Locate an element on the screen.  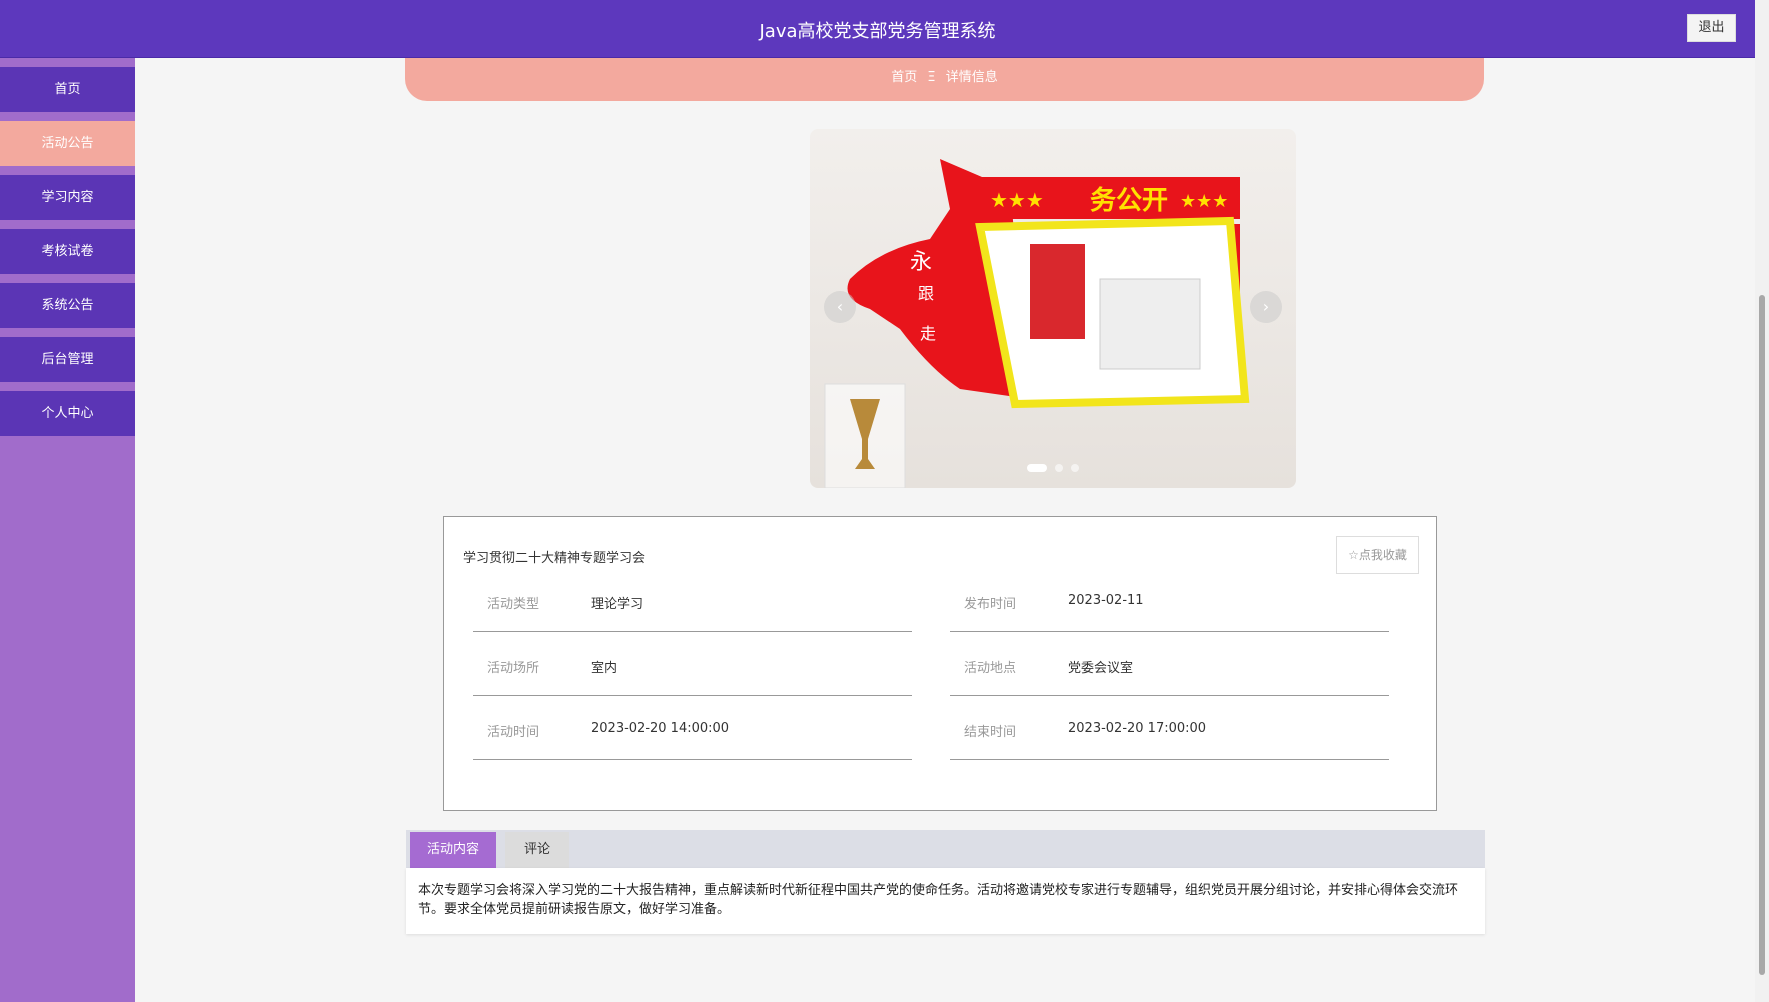
sidebar-item-activity: 活动公告 is located at coordinates (67, 143).